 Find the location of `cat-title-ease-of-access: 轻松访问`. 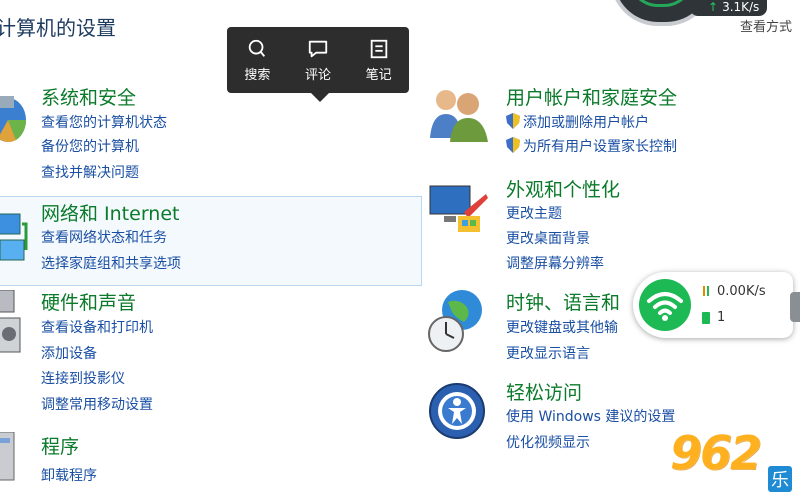

cat-title-ease-of-access: 轻松访问 is located at coordinates (544, 391).